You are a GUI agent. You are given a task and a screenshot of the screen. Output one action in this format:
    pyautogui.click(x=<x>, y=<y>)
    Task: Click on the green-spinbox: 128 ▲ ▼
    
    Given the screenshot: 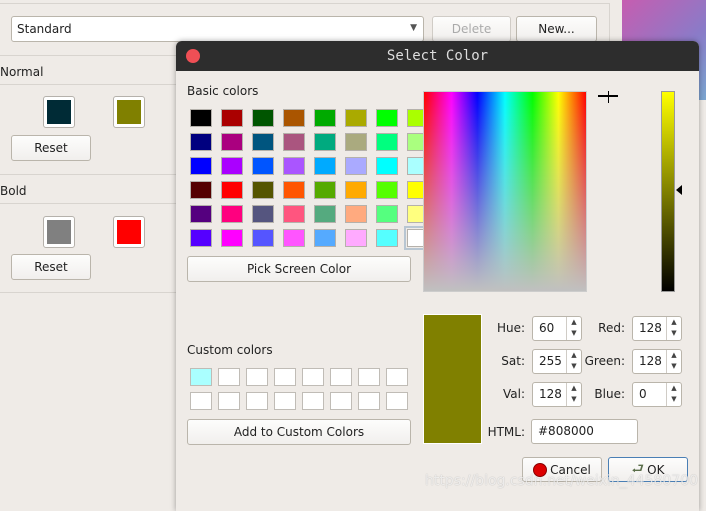 What is the action you would take?
    pyautogui.click(x=657, y=361)
    